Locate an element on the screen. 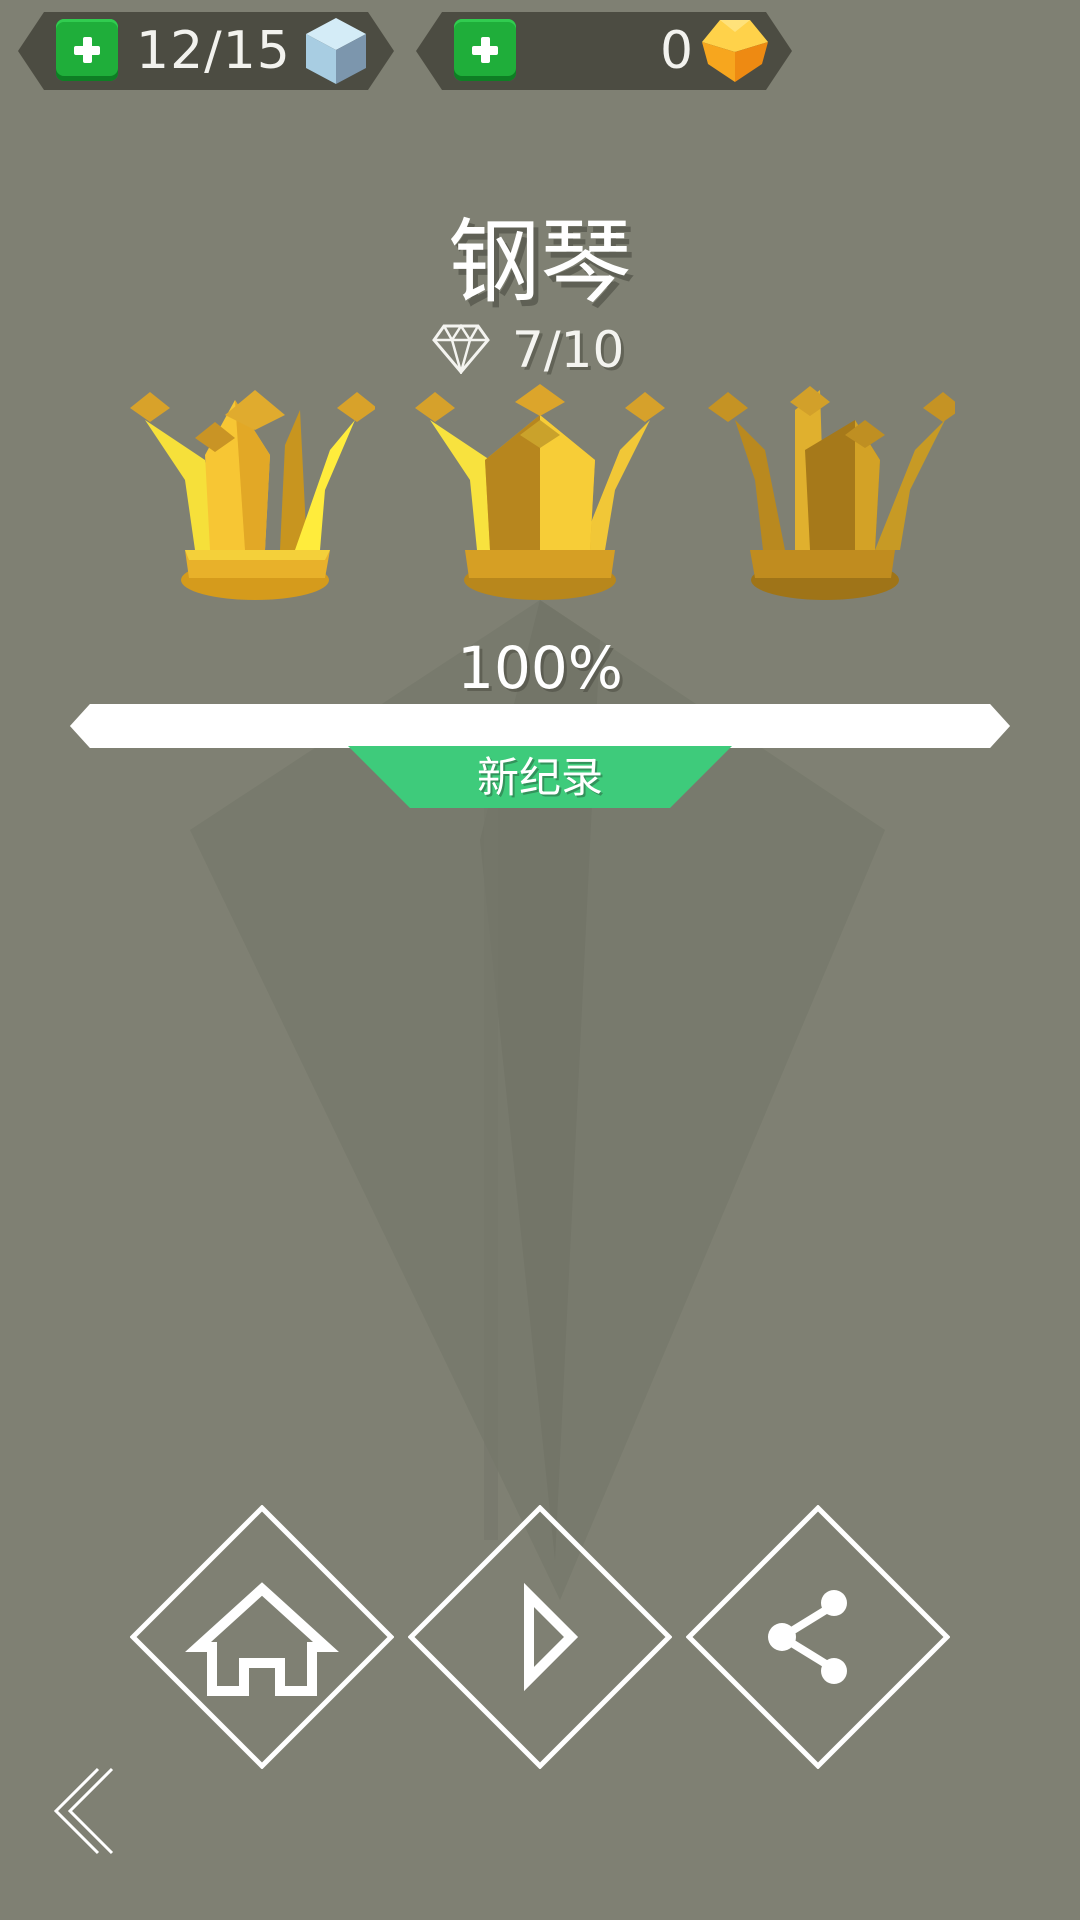  gem-counter: 0 is located at coordinates (604, 51).